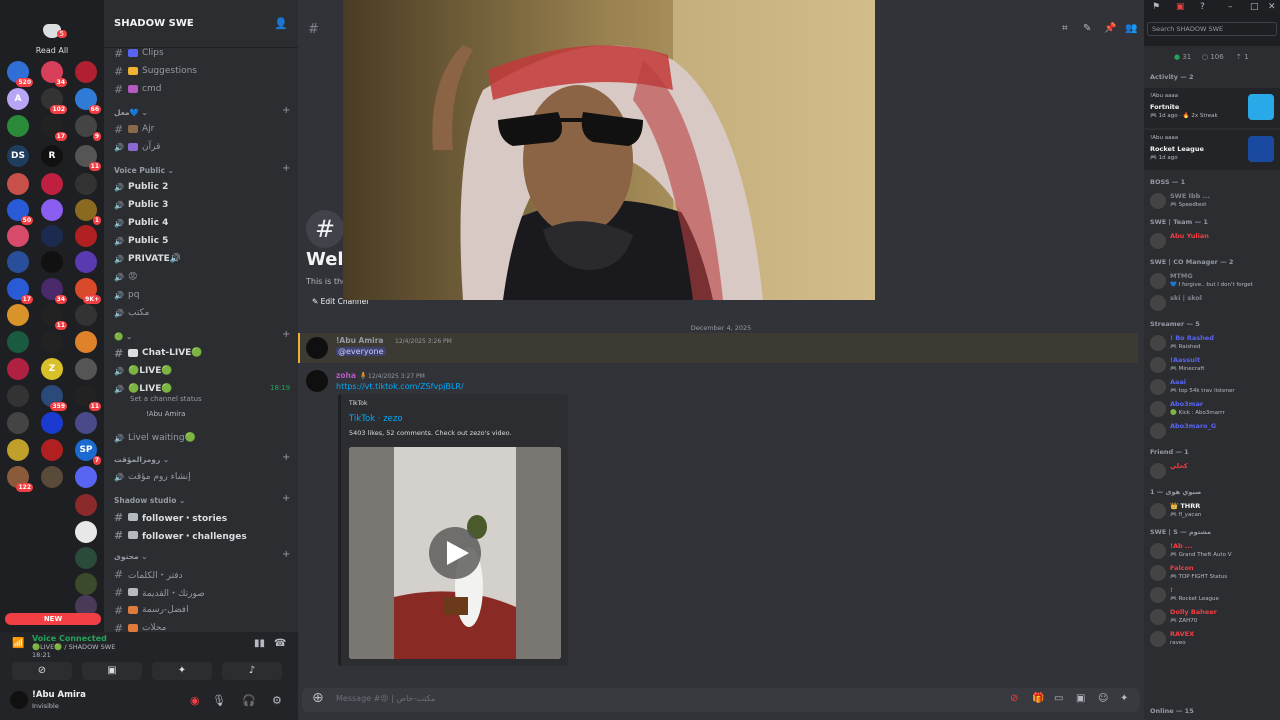 The height and width of the screenshot is (720, 1280). Describe the element at coordinates (1014, 698) in the screenshot. I see `gift-icon: ⊘` at that location.